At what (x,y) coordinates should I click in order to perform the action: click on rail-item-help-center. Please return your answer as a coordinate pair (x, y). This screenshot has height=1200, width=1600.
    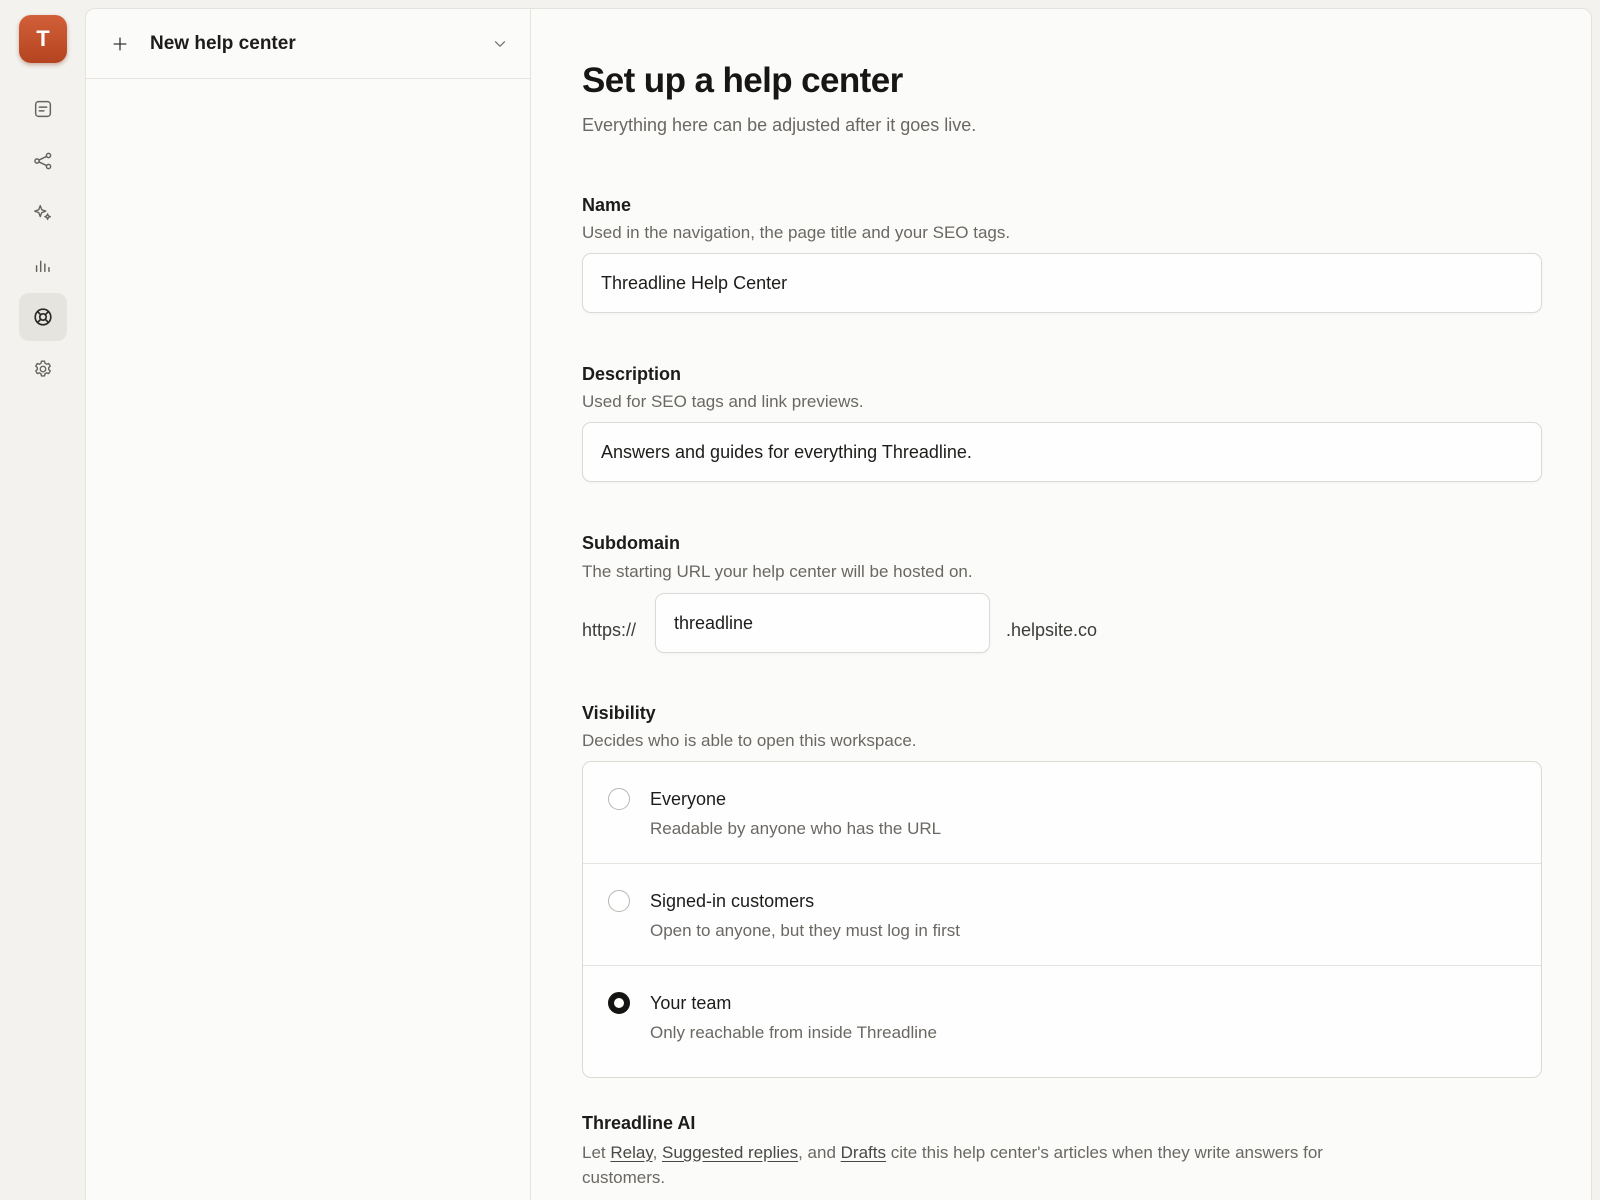
    Looking at the image, I should click on (43, 317).